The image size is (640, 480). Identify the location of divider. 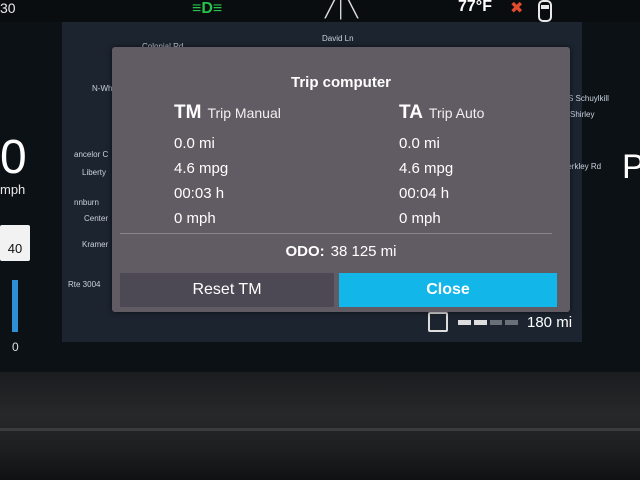
(336, 233).